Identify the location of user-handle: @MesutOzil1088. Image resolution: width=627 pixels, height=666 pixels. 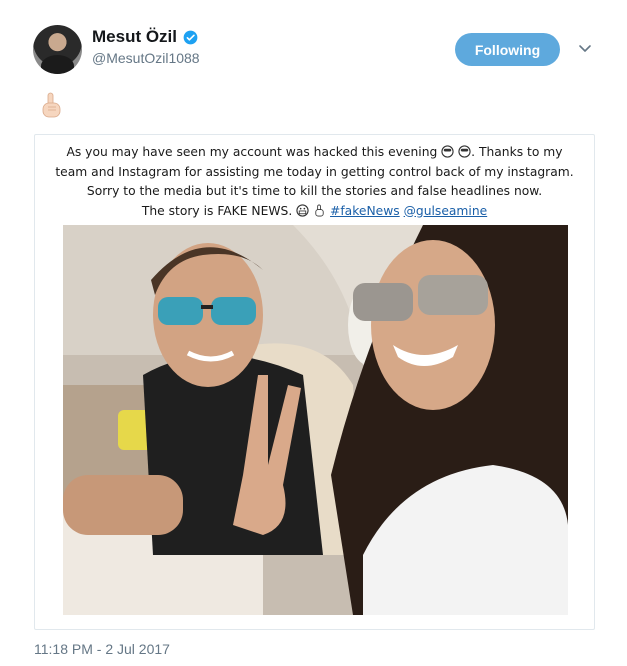
(146, 58).